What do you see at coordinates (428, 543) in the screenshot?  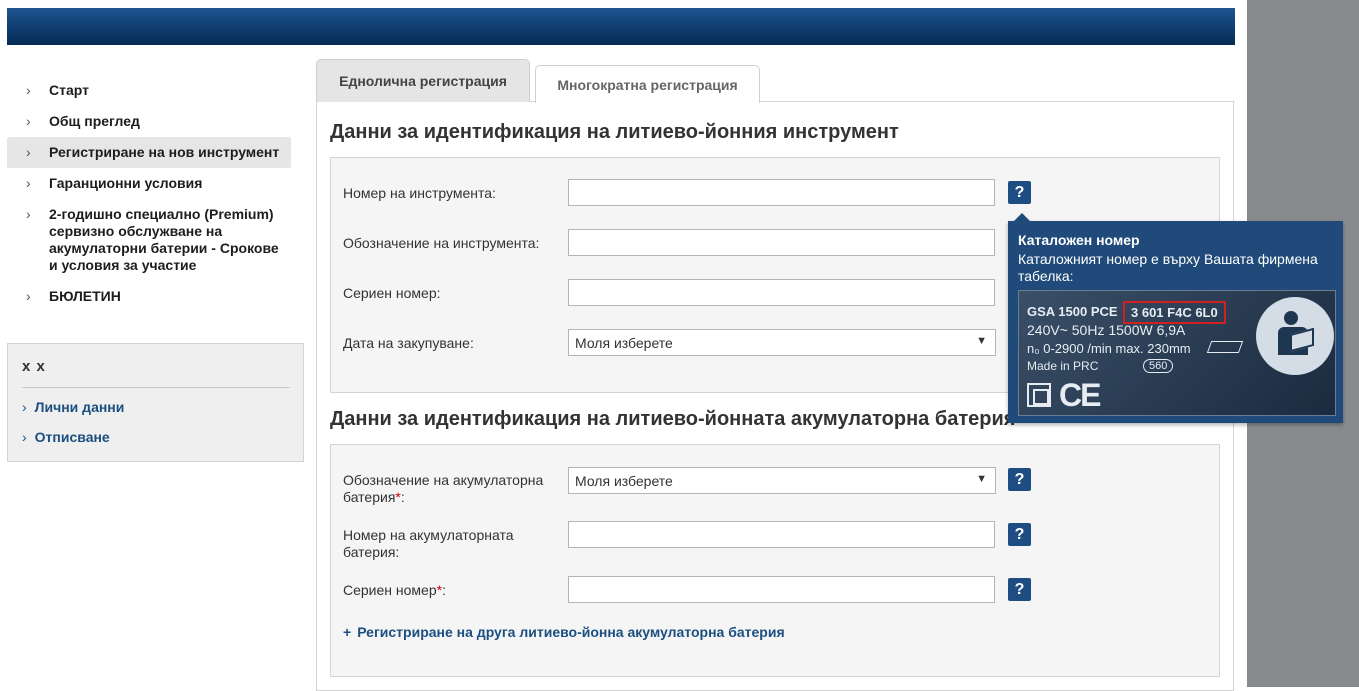 I see `battery-number-label: Номер на акумулаторната батерия:` at bounding box center [428, 543].